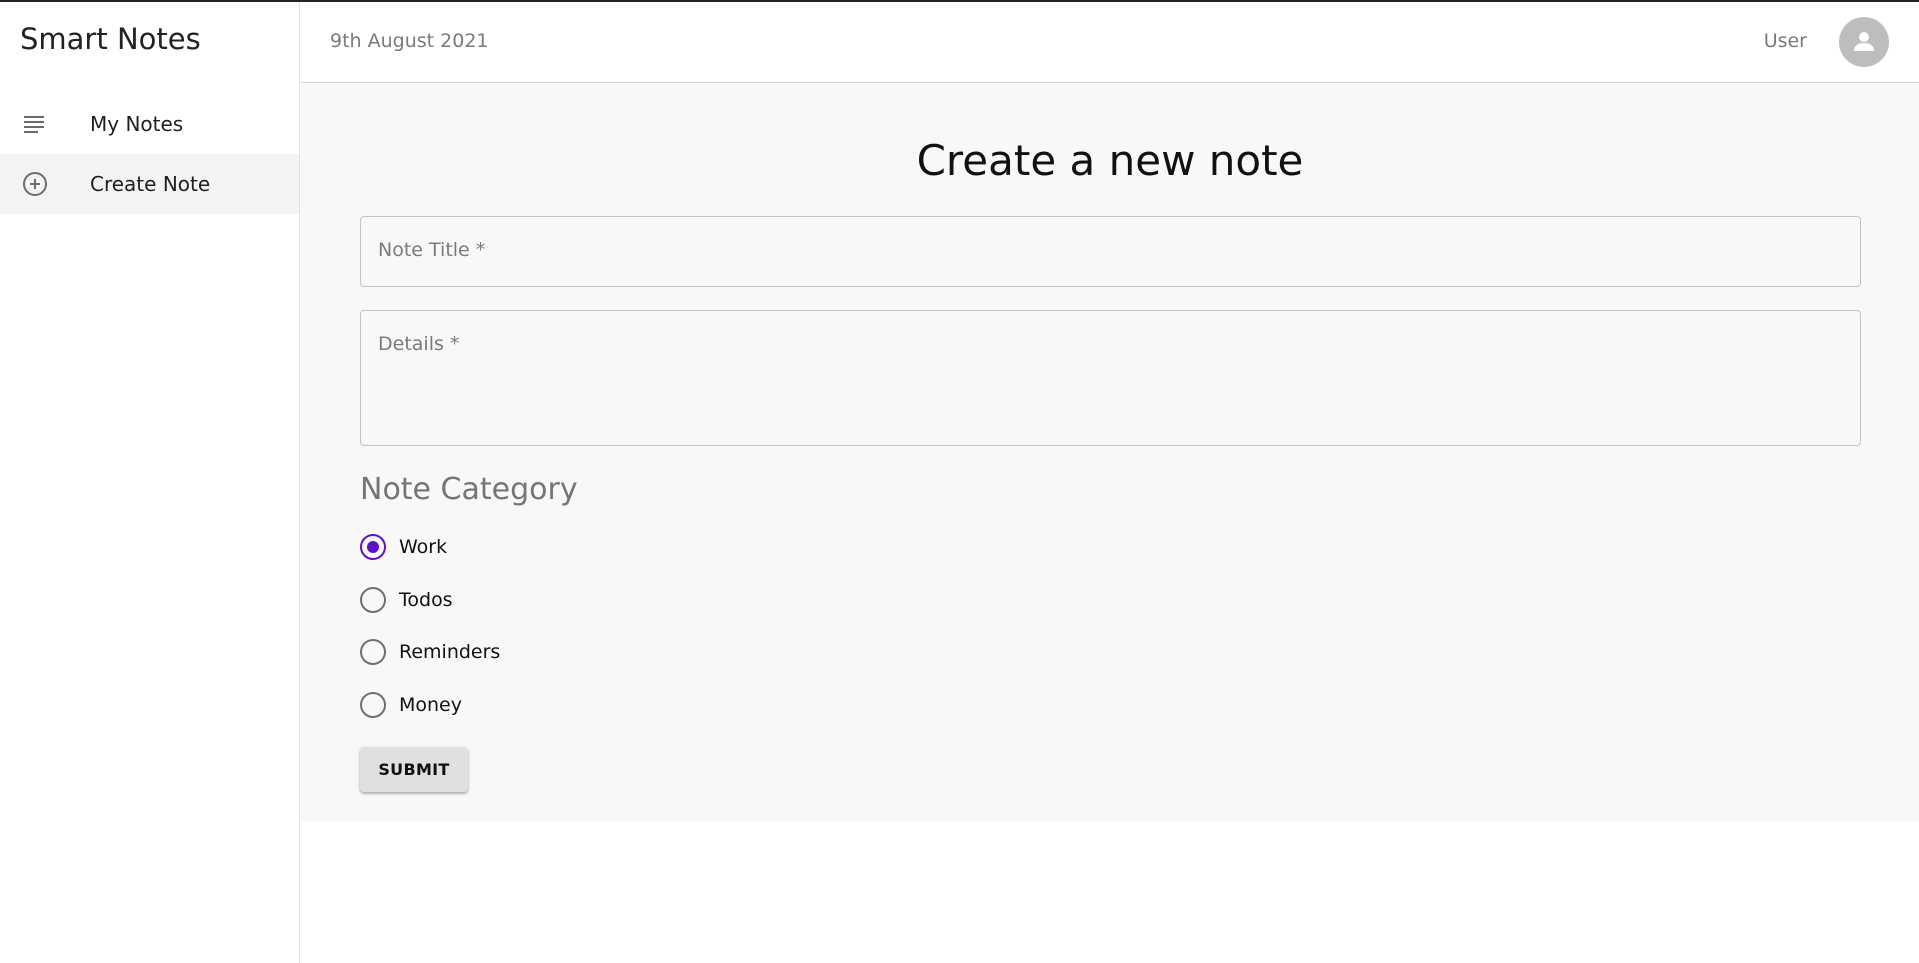  What do you see at coordinates (110, 39) in the screenshot?
I see `app-title: Smart Notes` at bounding box center [110, 39].